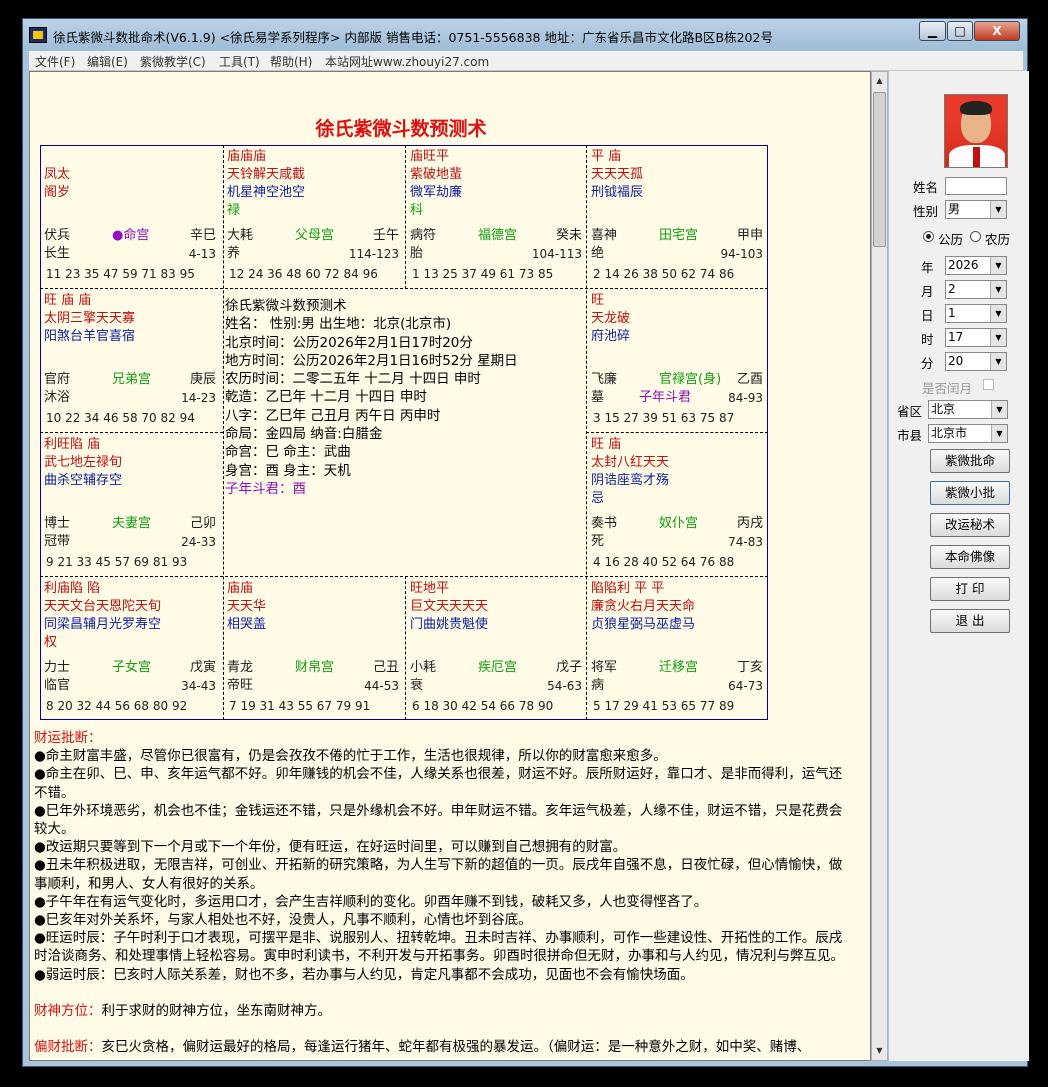  I want to click on palace-stage: 沐浴, so click(57, 397).